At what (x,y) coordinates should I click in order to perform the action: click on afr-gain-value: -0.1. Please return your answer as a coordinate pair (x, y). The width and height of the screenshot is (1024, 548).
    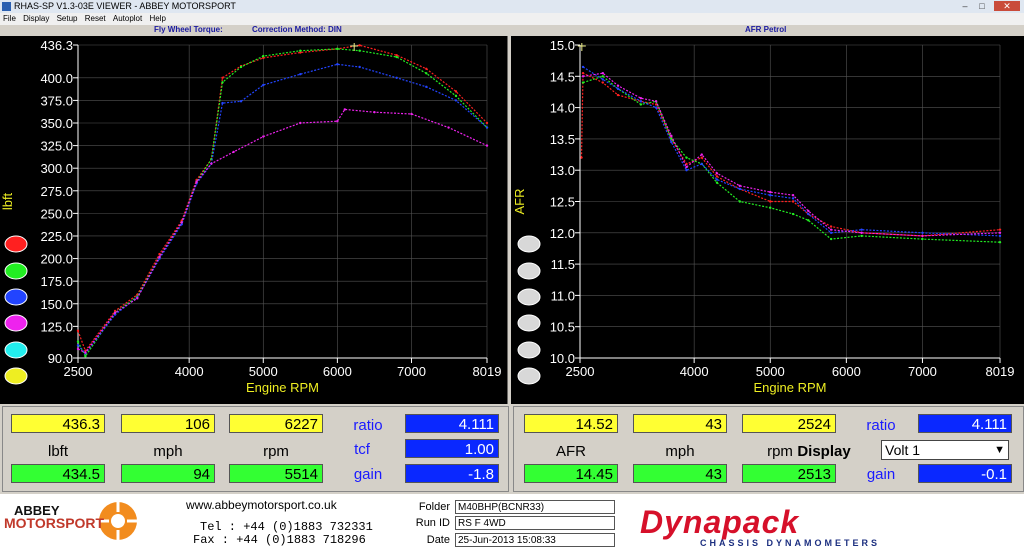
    Looking at the image, I should click on (965, 473).